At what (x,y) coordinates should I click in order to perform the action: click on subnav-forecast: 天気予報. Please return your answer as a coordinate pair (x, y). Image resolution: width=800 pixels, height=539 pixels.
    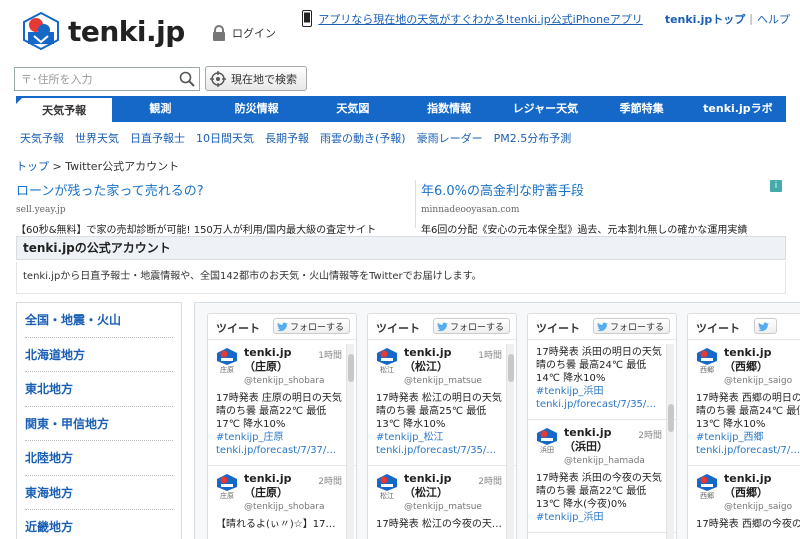
    Looking at the image, I should click on (42, 138).